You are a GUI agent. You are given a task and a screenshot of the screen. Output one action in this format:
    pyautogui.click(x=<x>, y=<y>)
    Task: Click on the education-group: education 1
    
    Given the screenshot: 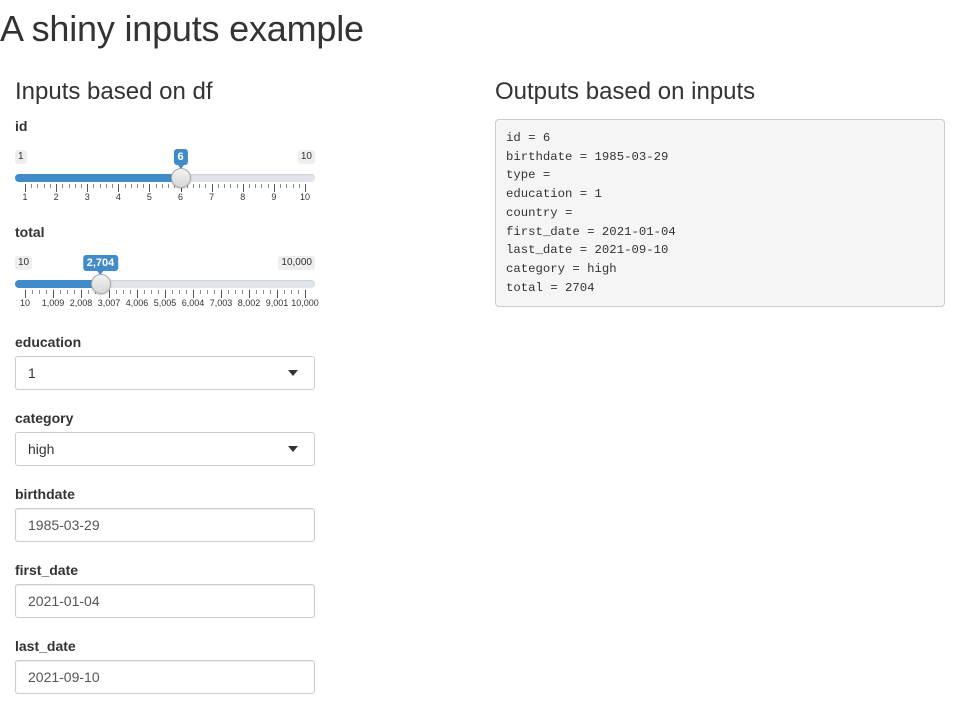 What is the action you would take?
    pyautogui.click(x=165, y=362)
    